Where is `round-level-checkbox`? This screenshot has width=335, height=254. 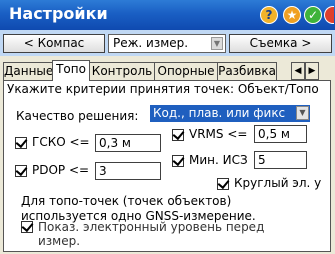
round-level-checkbox is located at coordinates (223, 183).